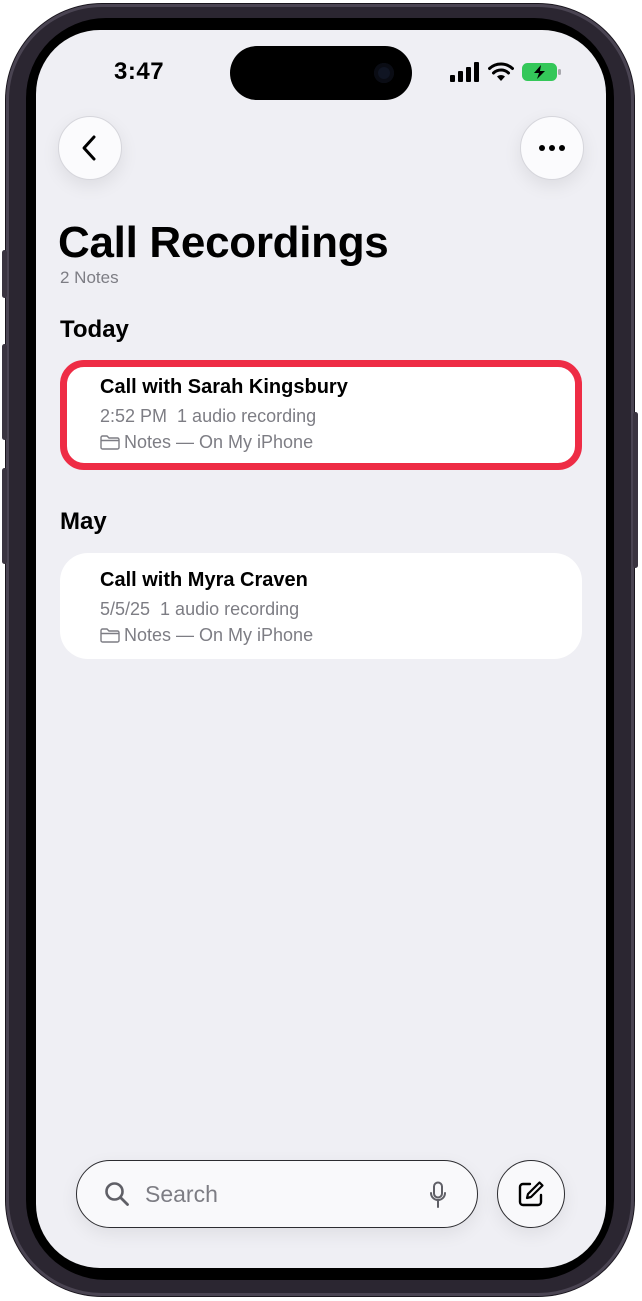 This screenshot has width=642, height=1301. Describe the element at coordinates (4, 516) in the screenshot. I see `volume-down-button` at that location.